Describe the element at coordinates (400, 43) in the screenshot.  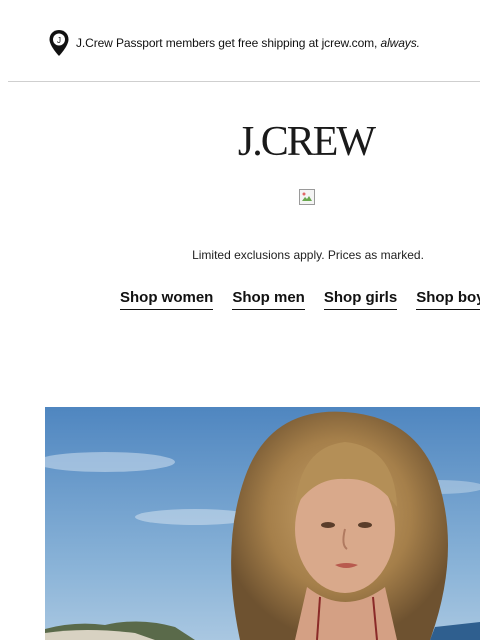
I see `promo-emphasis: always.` at that location.